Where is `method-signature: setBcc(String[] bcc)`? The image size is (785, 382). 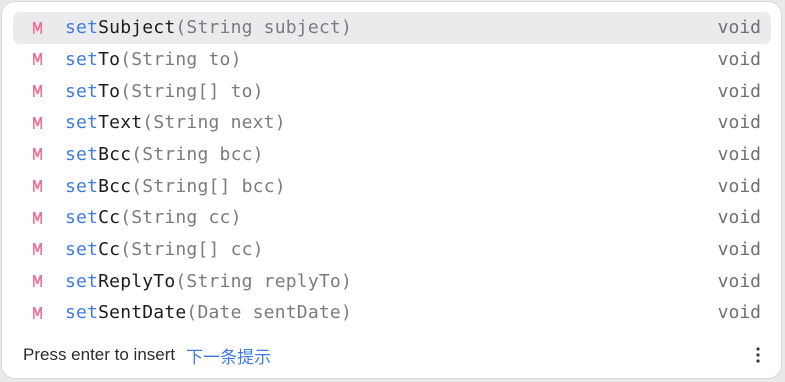 method-signature: setBcc(String[] bcc) is located at coordinates (175, 186).